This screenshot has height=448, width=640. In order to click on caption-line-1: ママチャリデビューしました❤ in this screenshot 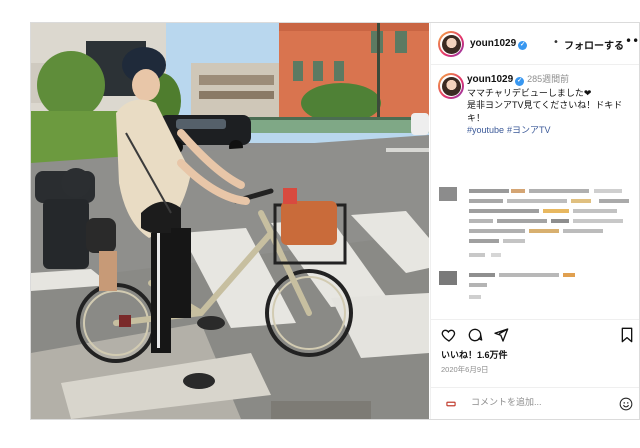, I will do `click(529, 92)`.